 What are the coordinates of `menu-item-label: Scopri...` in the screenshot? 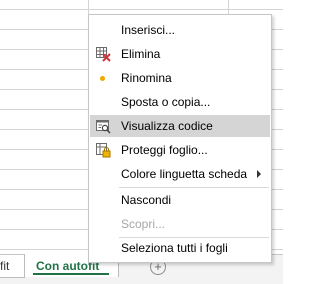 It's located at (143, 224).